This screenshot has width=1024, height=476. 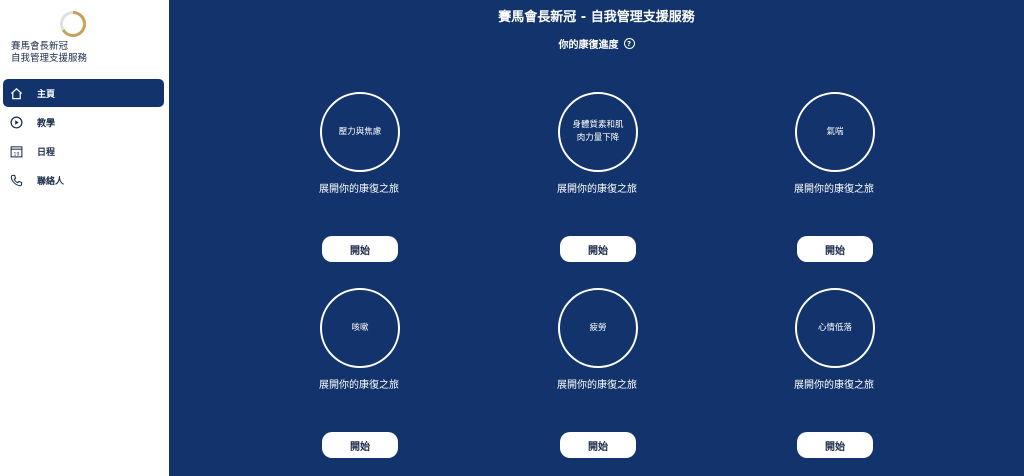 I want to click on sidebar-nav: 主頁 教學 19 日程 聯絡人, so click(x=83, y=137).